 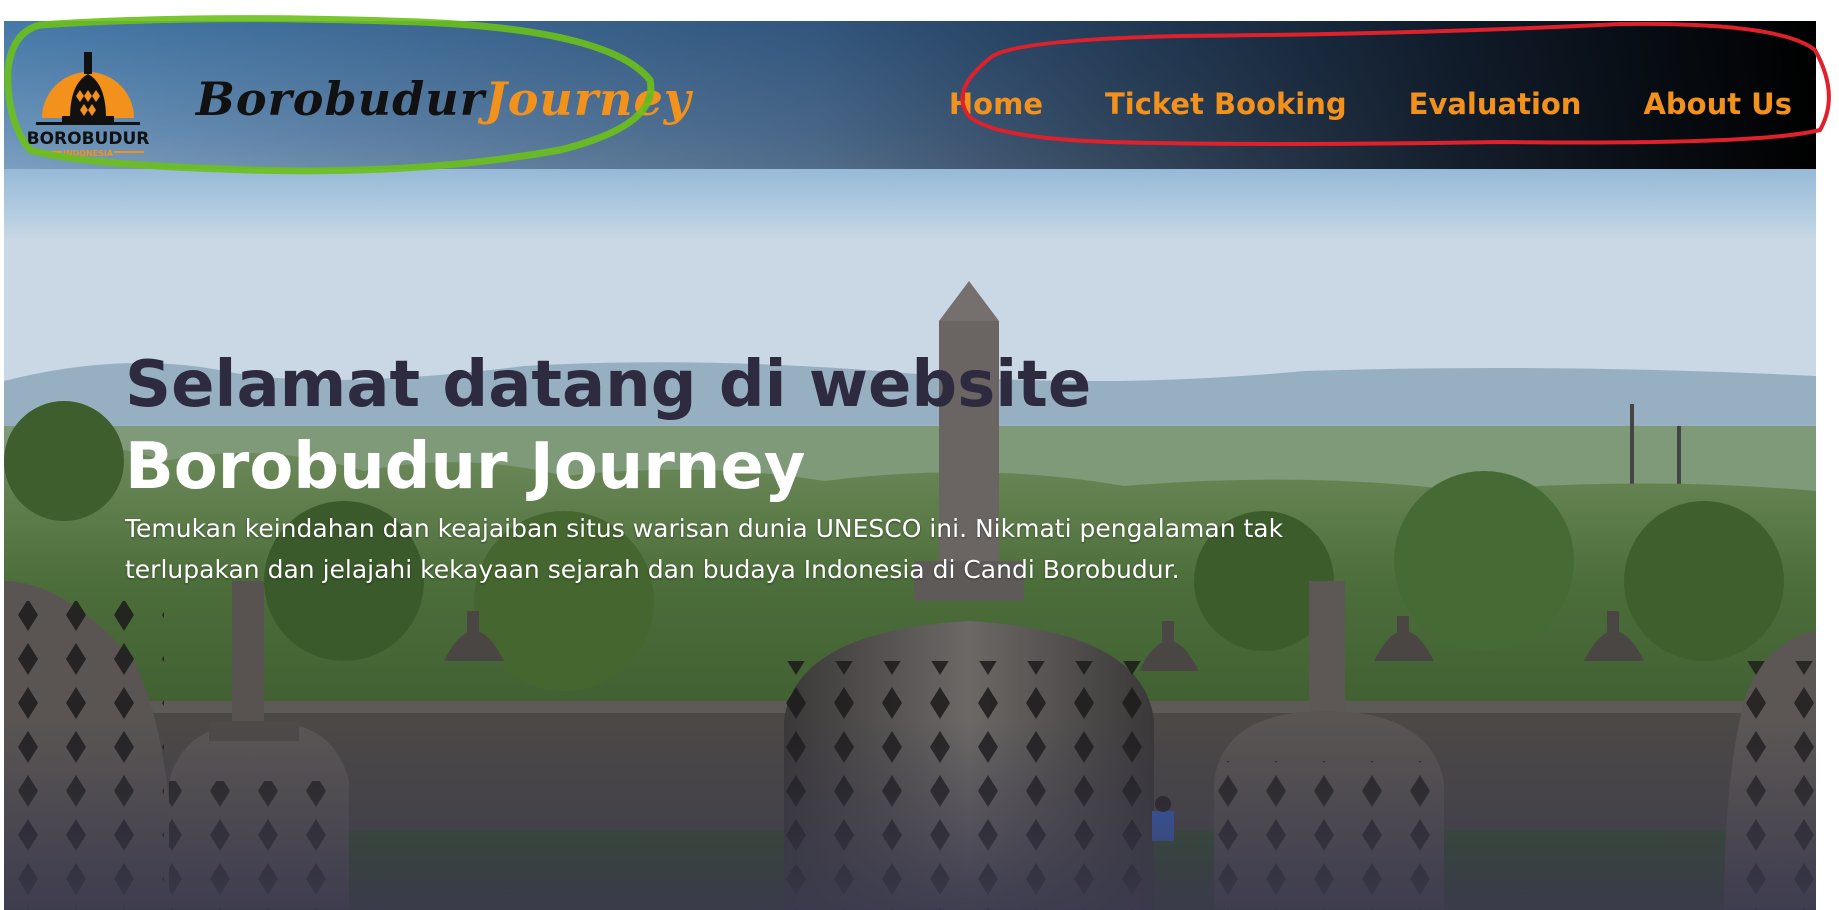 I want to click on stupa-logo-icon: BOROBUDUR INDONESIA, so click(x=88, y=99).